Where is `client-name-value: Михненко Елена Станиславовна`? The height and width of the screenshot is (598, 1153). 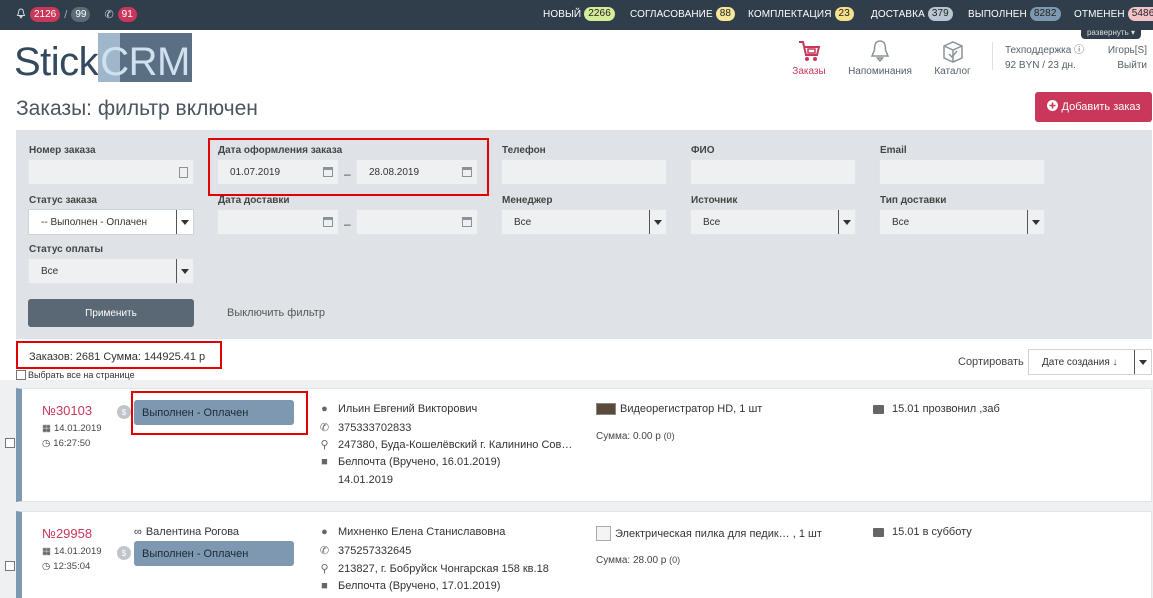
client-name-value: Михненко Елена Станиславовна is located at coordinates (421, 532).